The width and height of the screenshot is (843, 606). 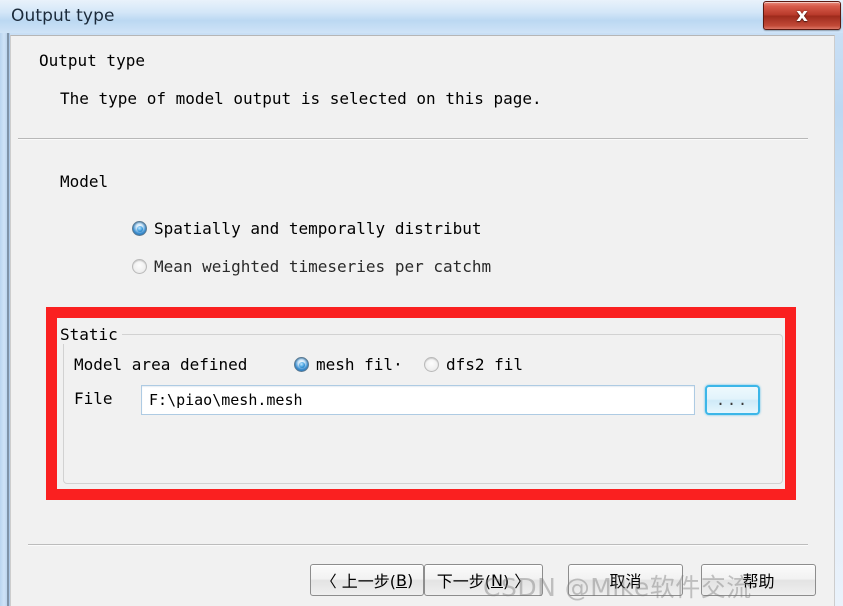 I want to click on radio-spatially-temporally-distributed: Spatially and temporally distribut, so click(x=307, y=228).